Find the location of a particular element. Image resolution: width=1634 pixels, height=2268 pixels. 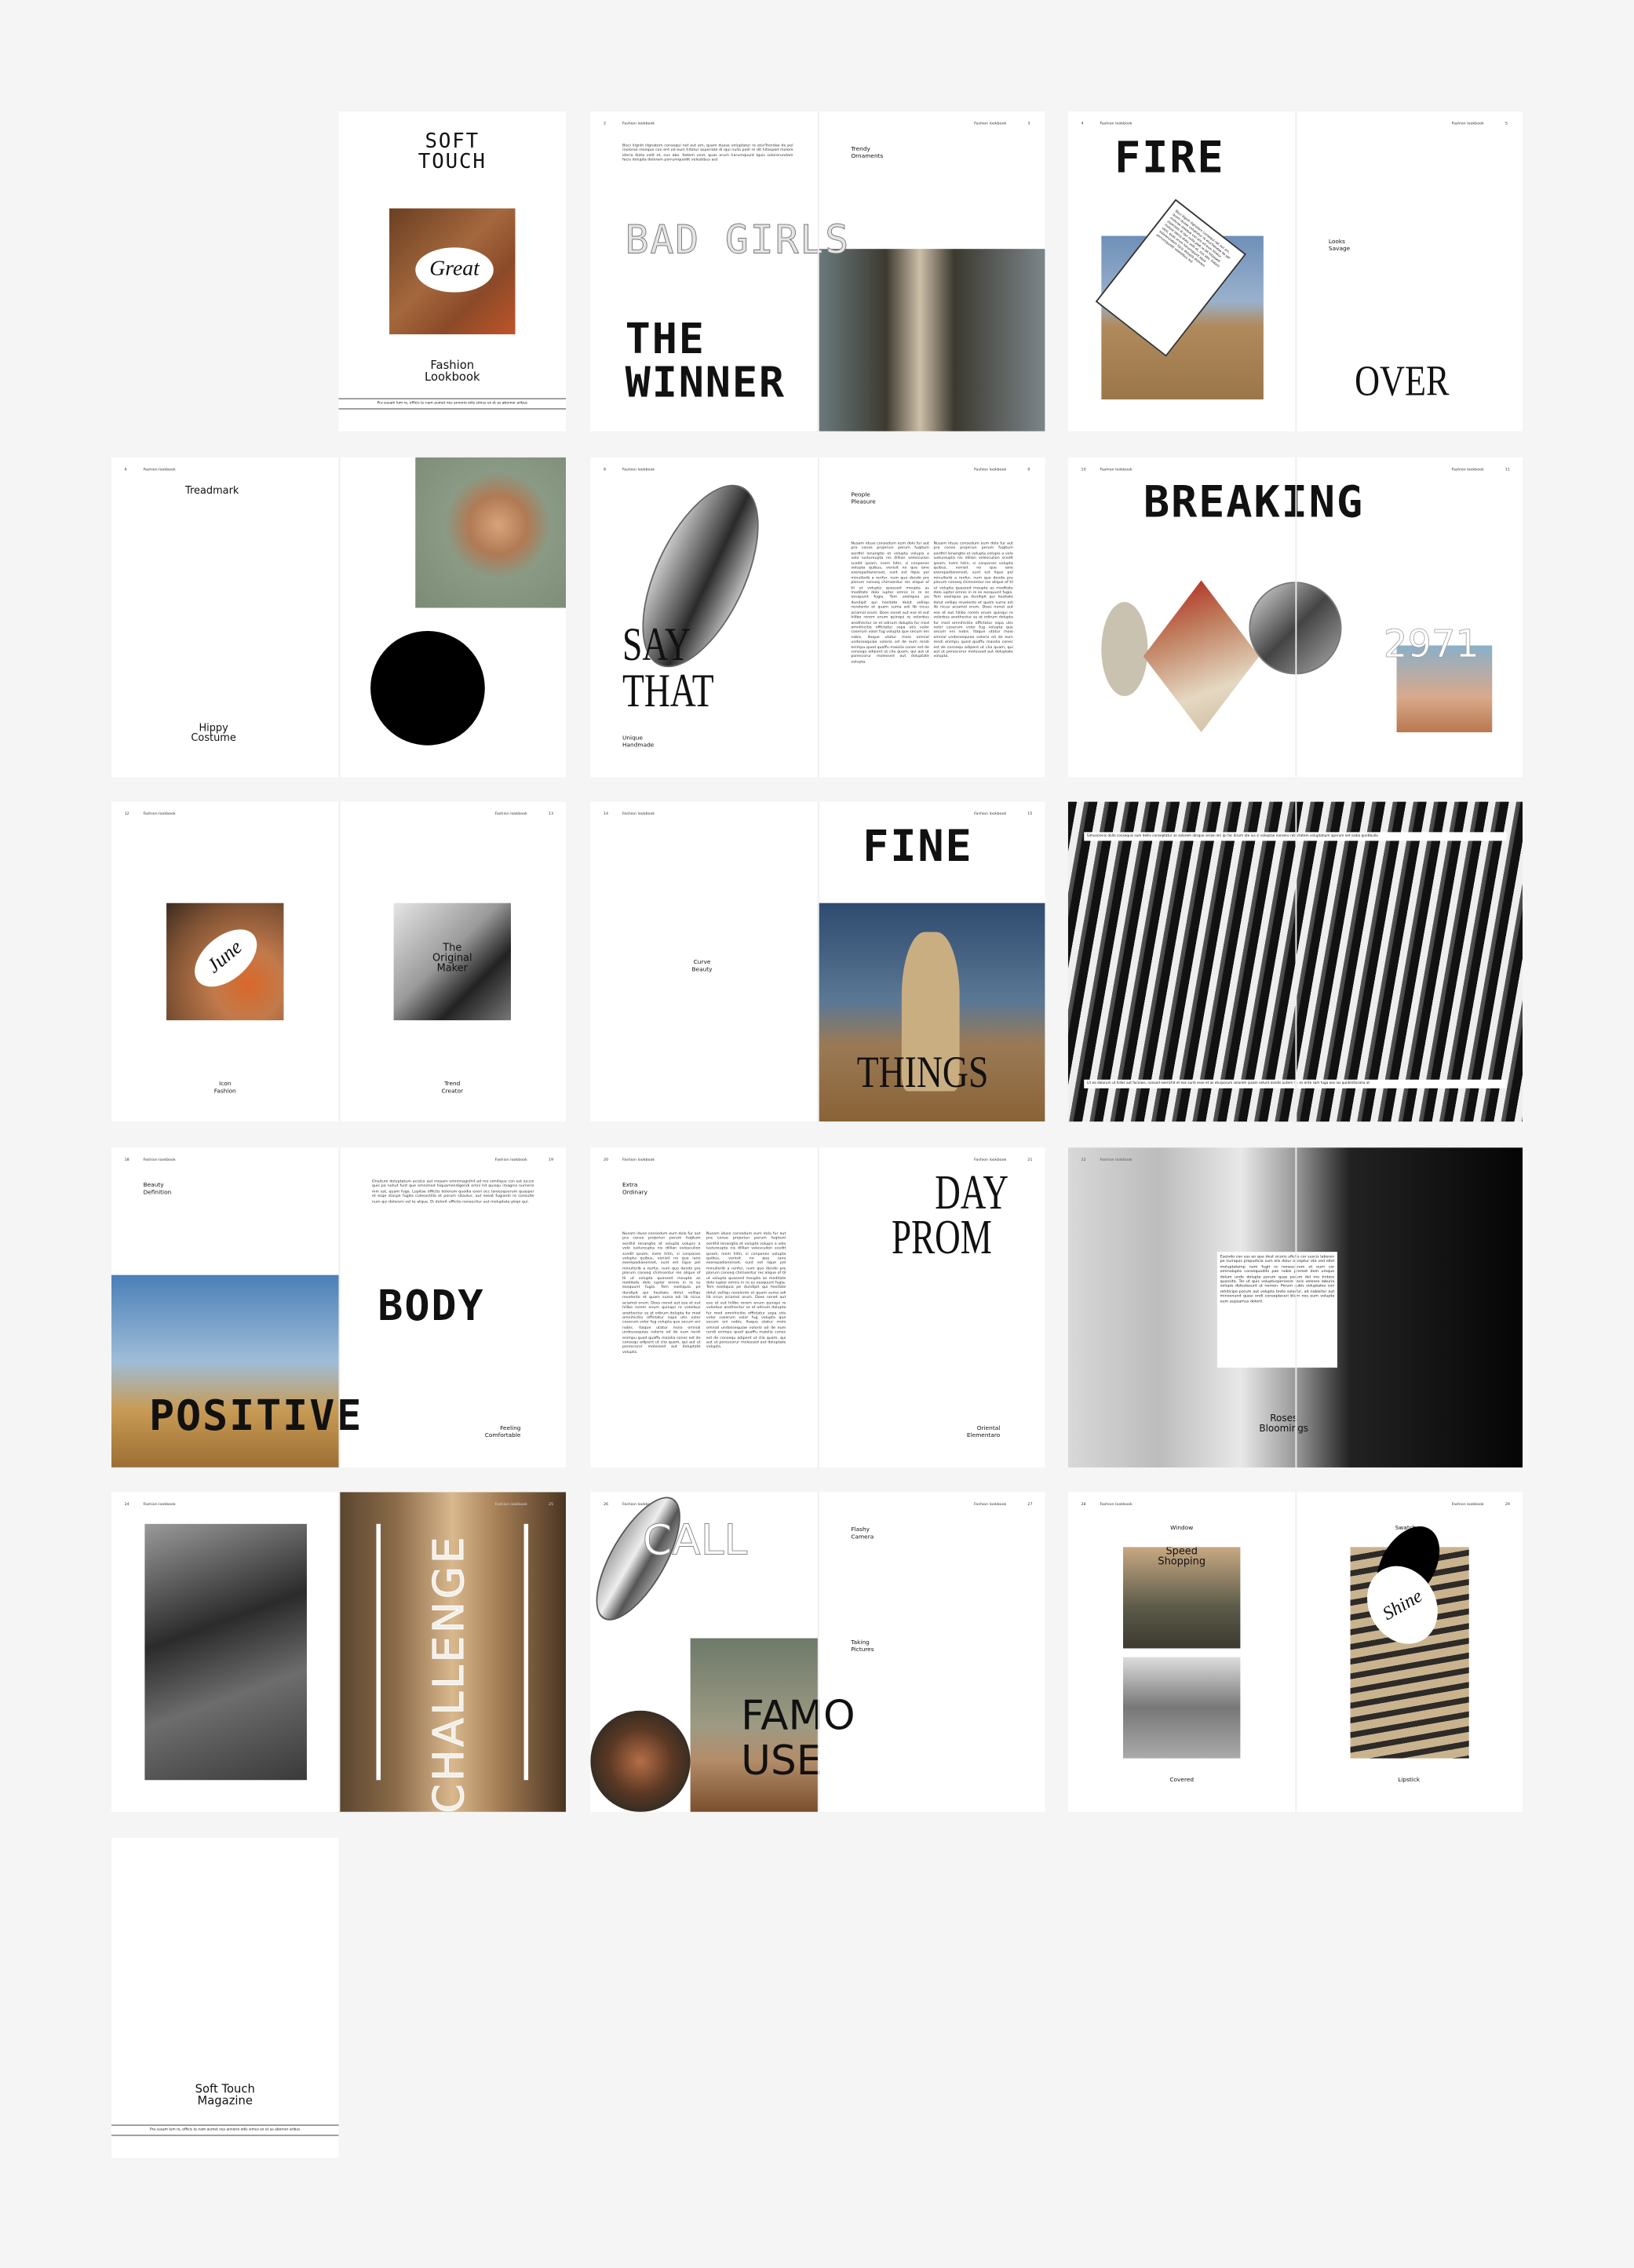

section-label: Taking Pictures is located at coordinates (863, 1645).